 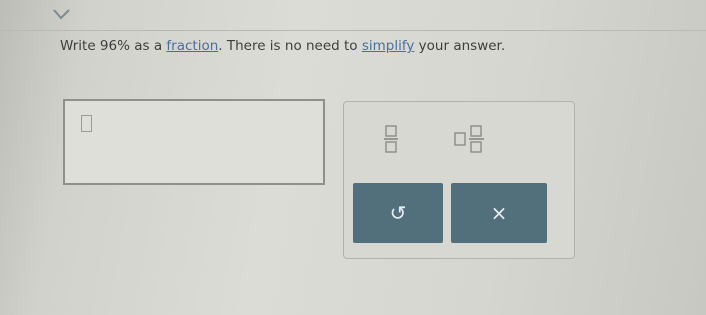 I want to click on undo-icon: ↺, so click(x=398, y=213).